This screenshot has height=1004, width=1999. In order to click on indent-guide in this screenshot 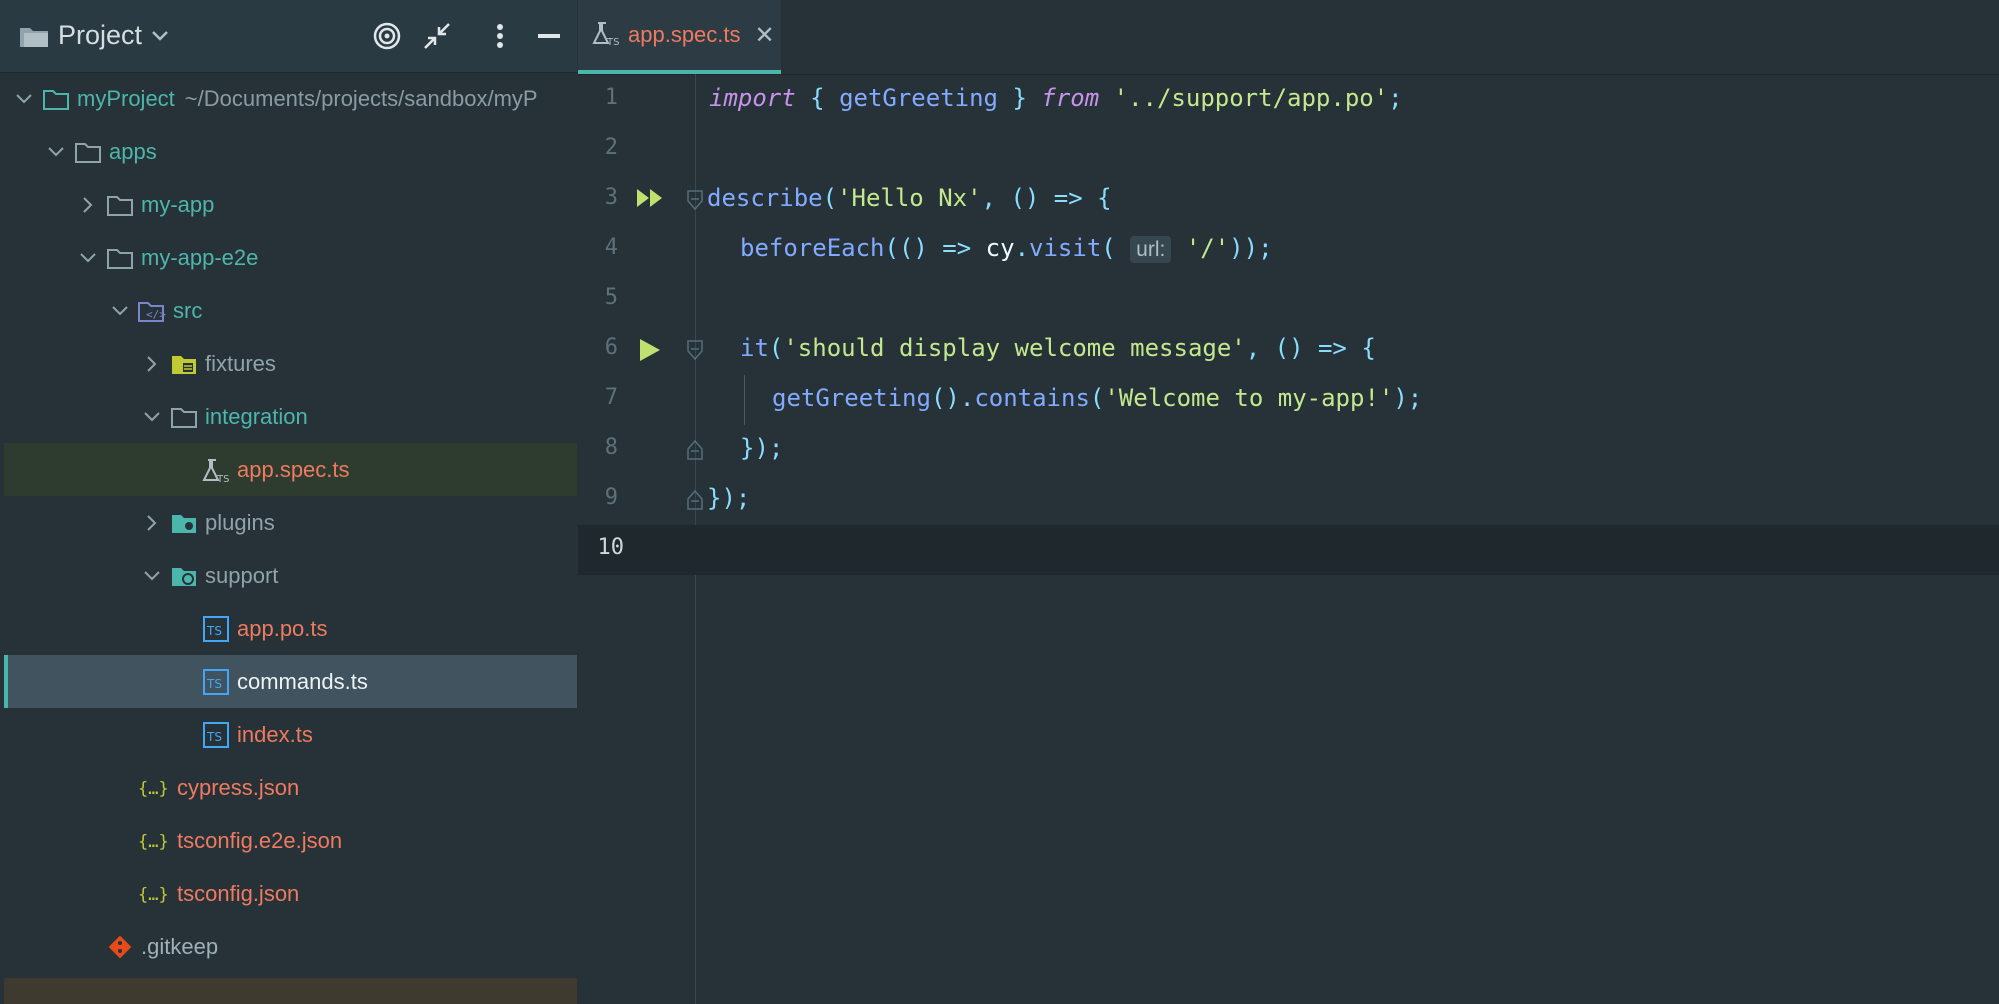, I will do `click(744, 400)`.